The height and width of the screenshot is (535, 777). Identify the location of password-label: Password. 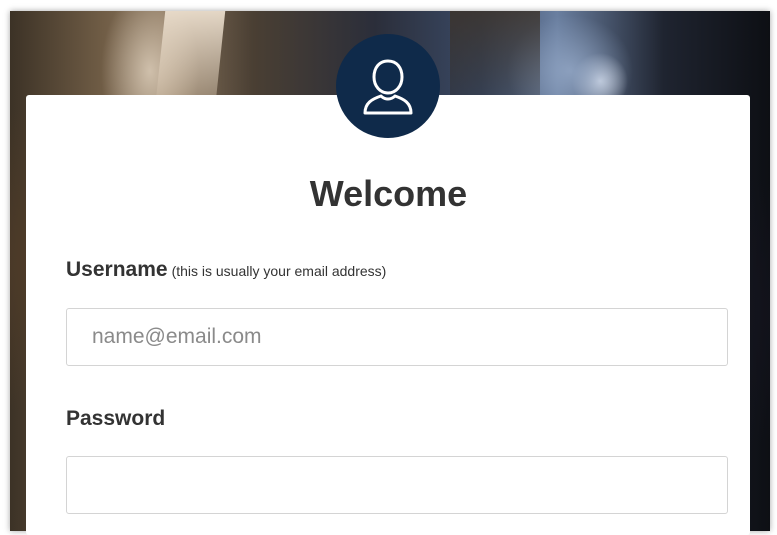
(116, 418).